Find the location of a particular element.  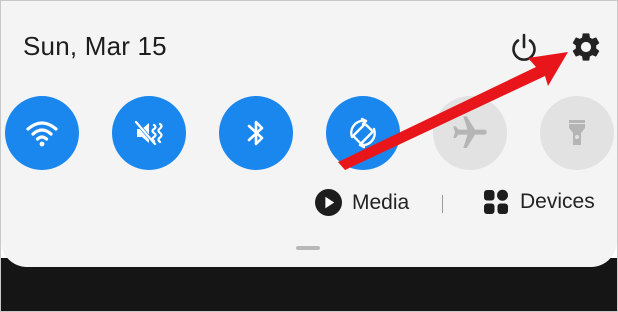

devices-label: Devices is located at coordinates (557, 201).